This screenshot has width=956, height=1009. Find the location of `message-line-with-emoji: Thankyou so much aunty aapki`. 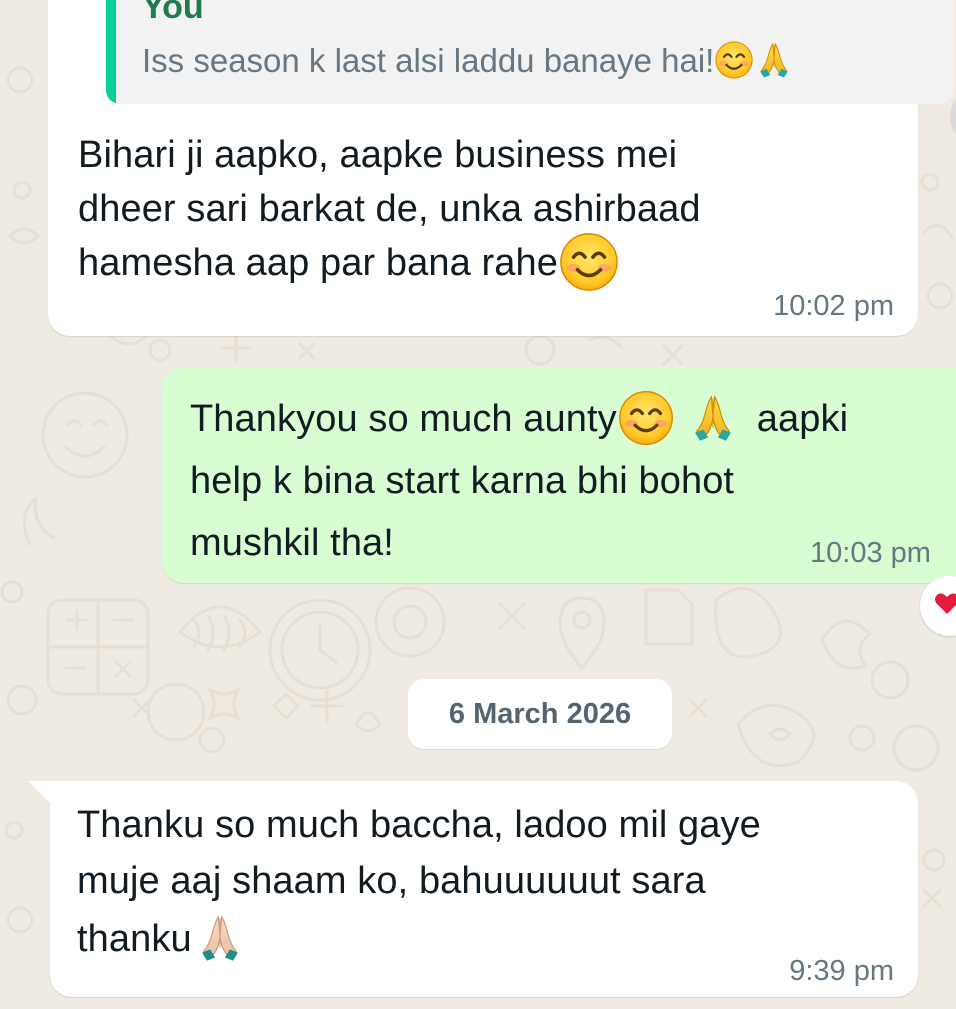

message-line-with-emoji: Thankyou so much aunty aapki is located at coordinates (519, 419).